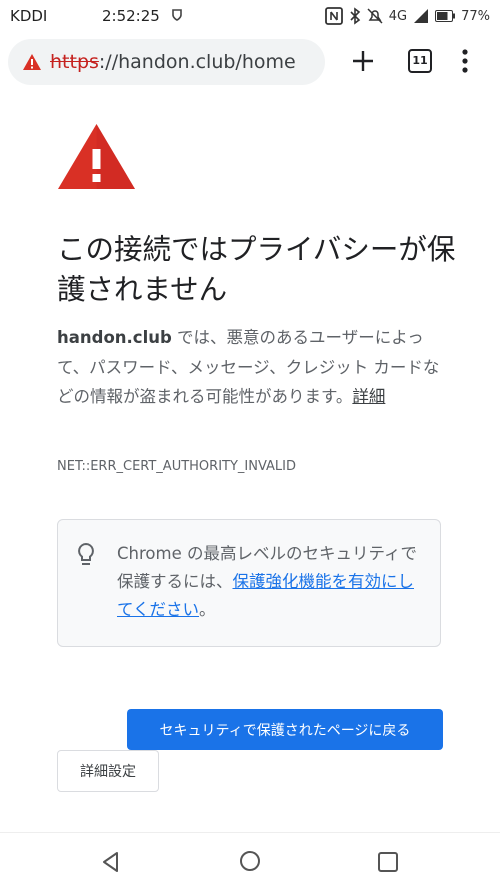 This screenshot has height=890, width=500. What do you see at coordinates (177, 15) in the screenshot?
I see `shield-status-icon` at bounding box center [177, 15].